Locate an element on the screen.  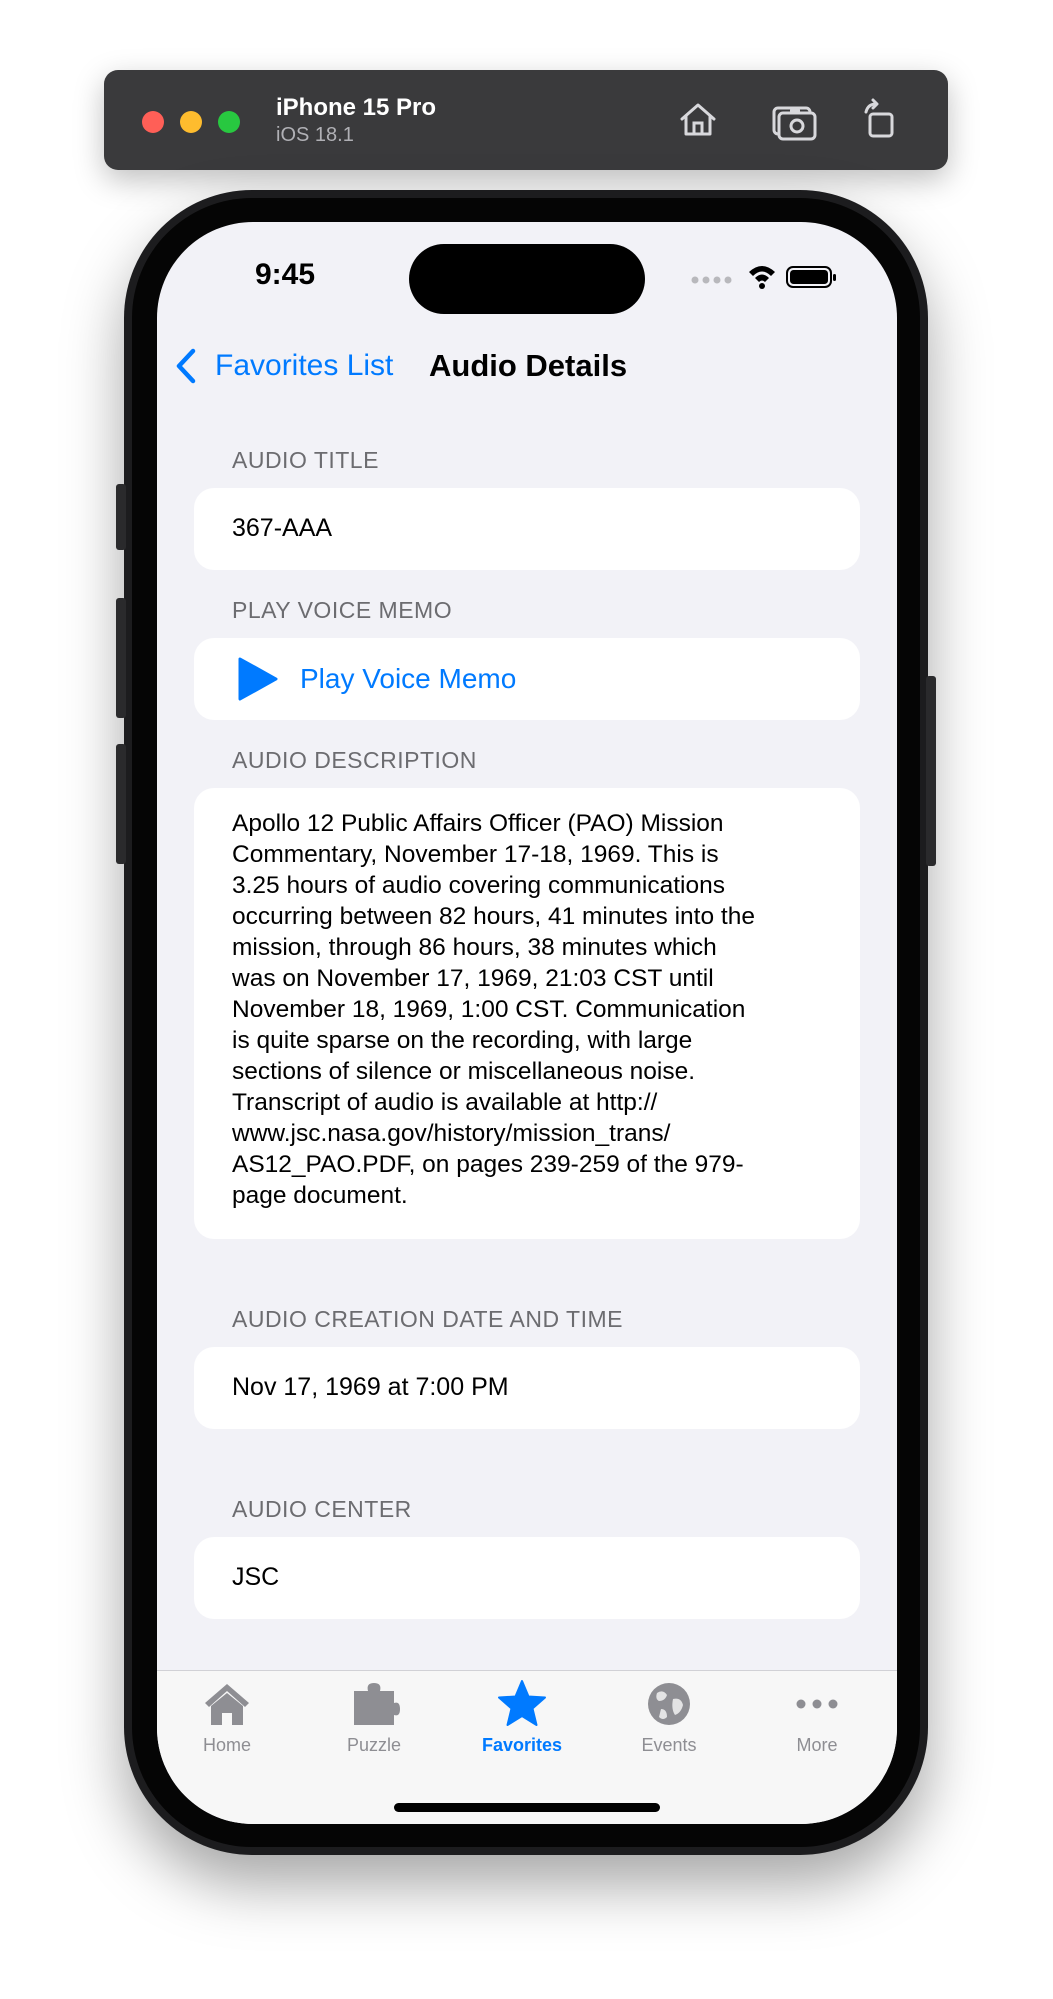
star-icon is located at coordinates (522, 1703).